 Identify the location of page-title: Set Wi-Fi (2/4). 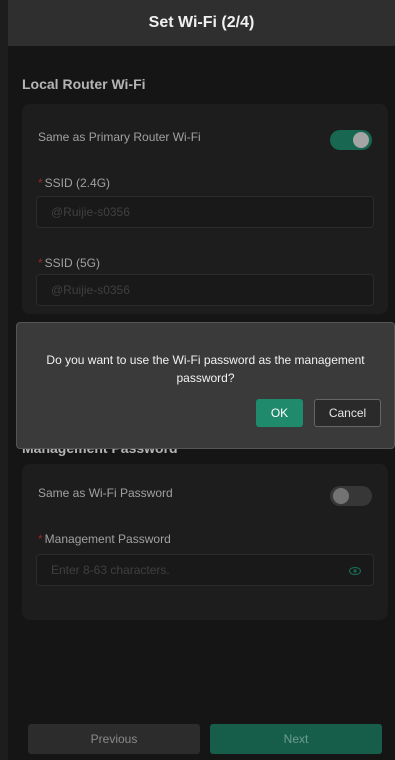
(201, 22).